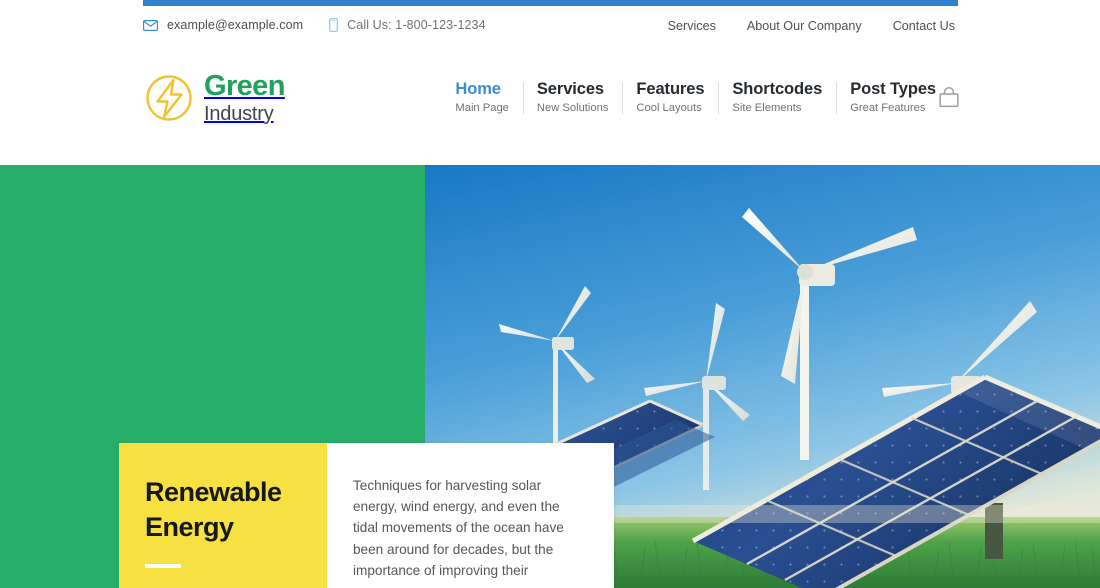 This screenshot has width=1100, height=588. I want to click on hero-heading-line1: Renewable, so click(213, 492).